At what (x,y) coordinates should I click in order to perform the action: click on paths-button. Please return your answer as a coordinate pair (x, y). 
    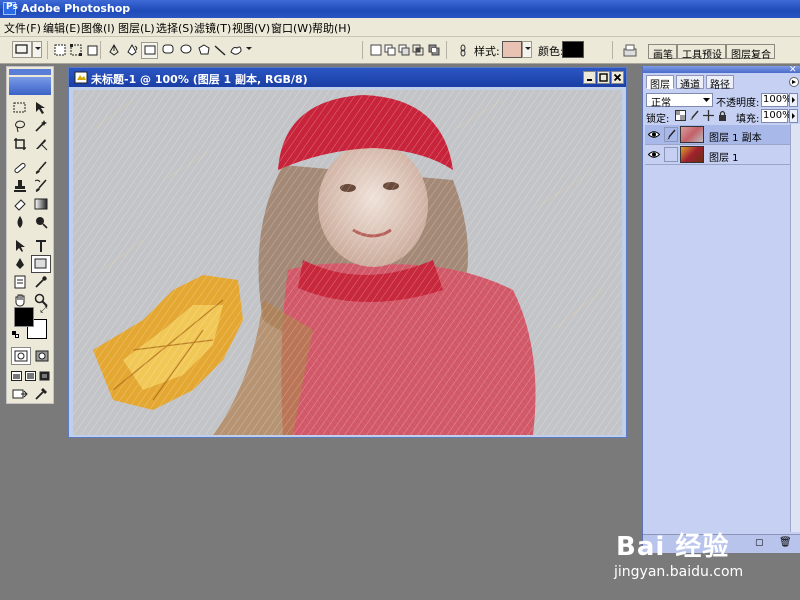
    Looking at the image, I should click on (76, 50).